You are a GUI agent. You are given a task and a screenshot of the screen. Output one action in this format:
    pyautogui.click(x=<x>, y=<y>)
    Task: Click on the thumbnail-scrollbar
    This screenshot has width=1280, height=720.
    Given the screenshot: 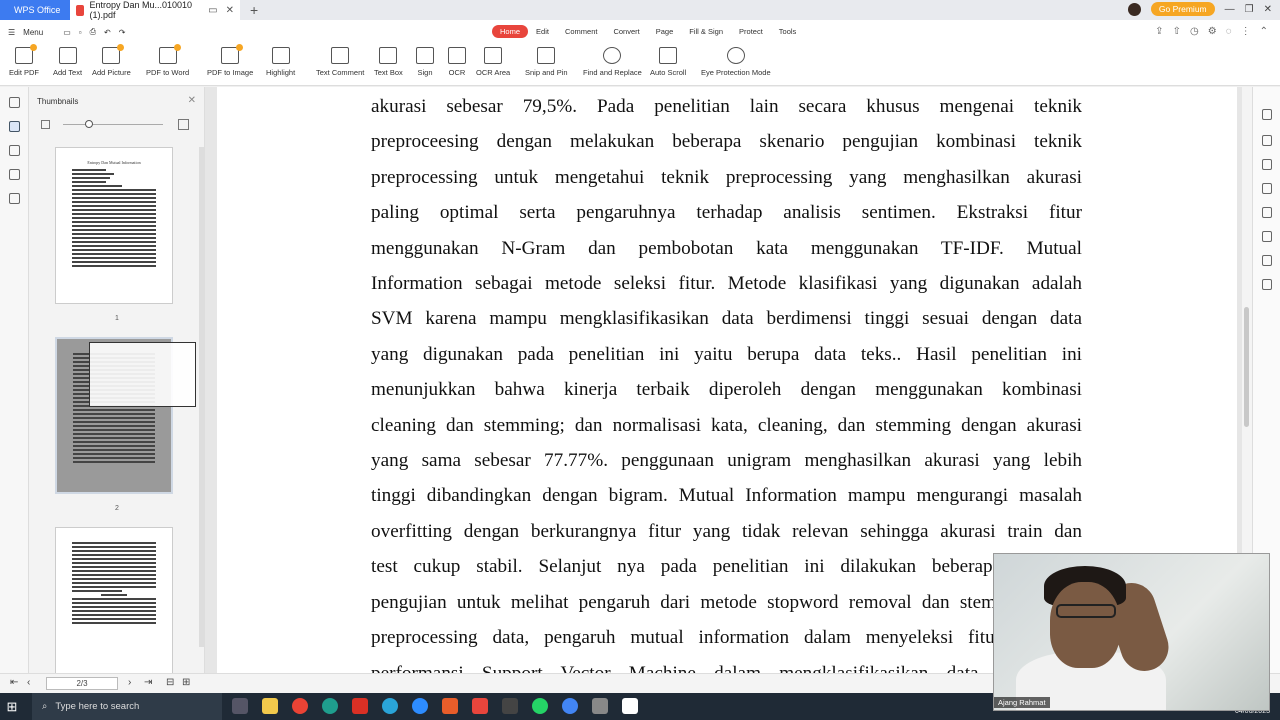 What is the action you would take?
    pyautogui.click(x=201, y=397)
    